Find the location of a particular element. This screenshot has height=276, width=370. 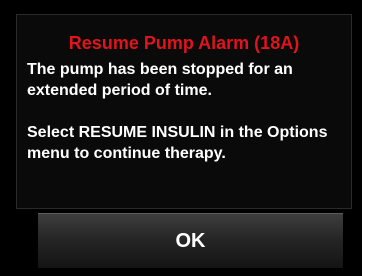

alarm-title: Resume Pump Alarm (18A) is located at coordinates (184, 43).